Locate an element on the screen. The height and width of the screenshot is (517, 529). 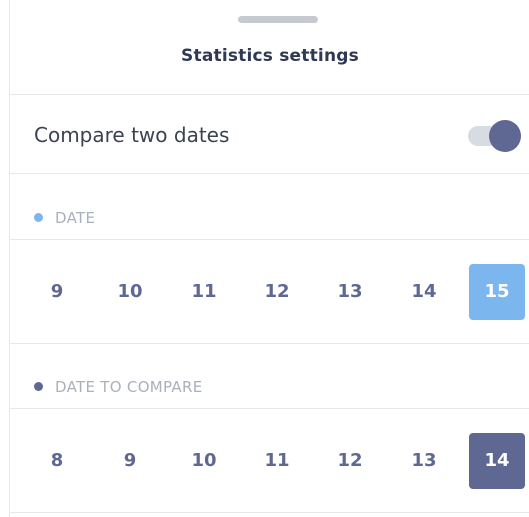
compare-day: 11 is located at coordinates (277, 461).